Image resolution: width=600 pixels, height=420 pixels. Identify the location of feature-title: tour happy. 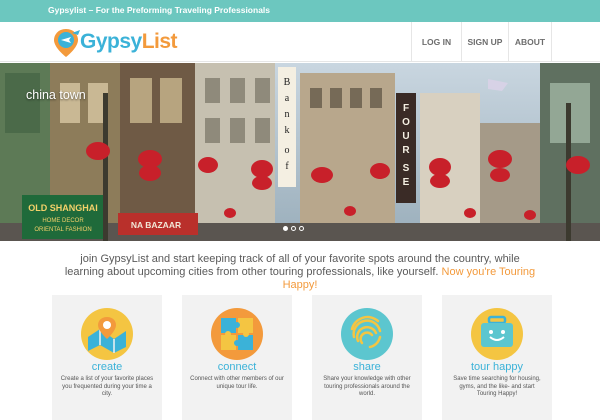
(497, 367).